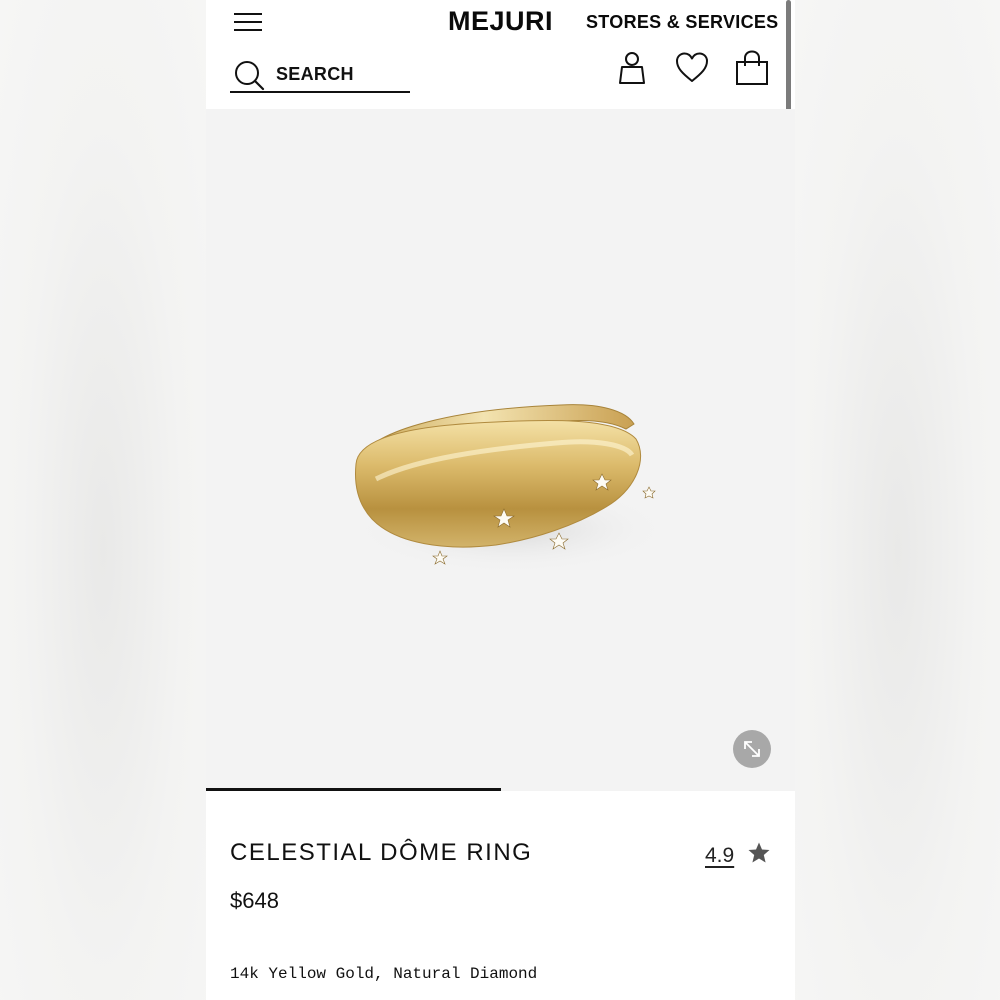 The height and width of the screenshot is (1000, 1000). I want to click on account-icon, so click(632, 68).